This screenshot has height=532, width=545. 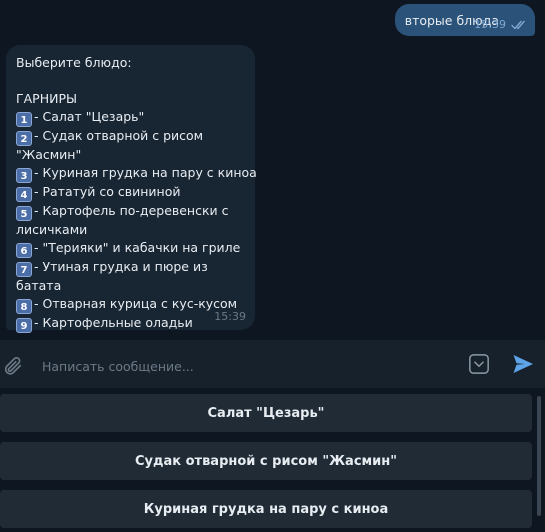 I want to click on menu-item-5: 5- Картофель по-деревенски с, so click(x=130, y=211).